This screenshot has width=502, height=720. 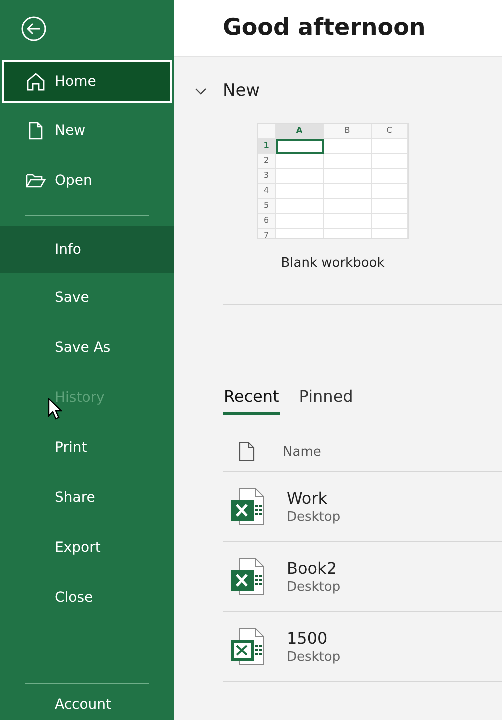 What do you see at coordinates (87, 498) in the screenshot?
I see `nav-item: Share` at bounding box center [87, 498].